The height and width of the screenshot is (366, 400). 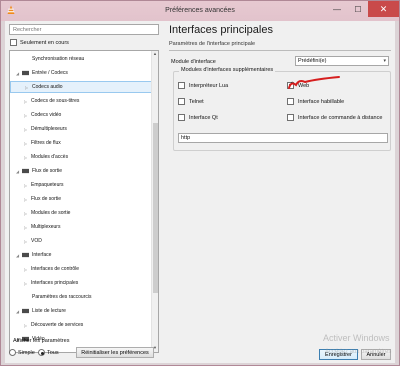 I want to click on tree-item-label: Filtres de flux, so click(x=46, y=143).